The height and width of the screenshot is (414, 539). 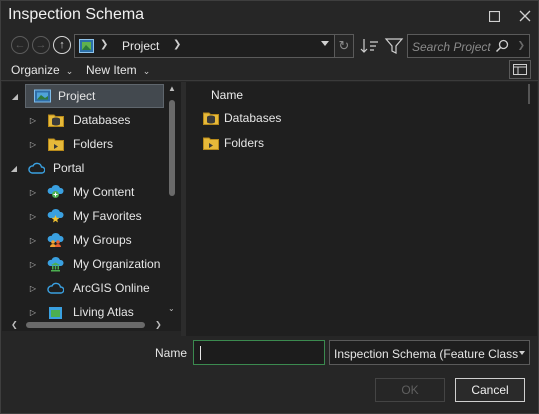 What do you see at coordinates (111, 70) in the screenshot?
I see `new-item-label: New Item` at bounding box center [111, 70].